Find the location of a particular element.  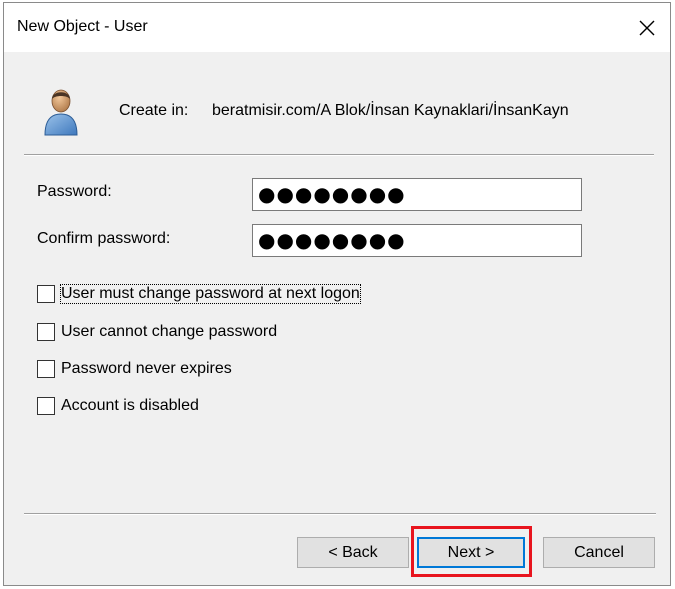

account-disabled-checkbox is located at coordinates (46, 406).